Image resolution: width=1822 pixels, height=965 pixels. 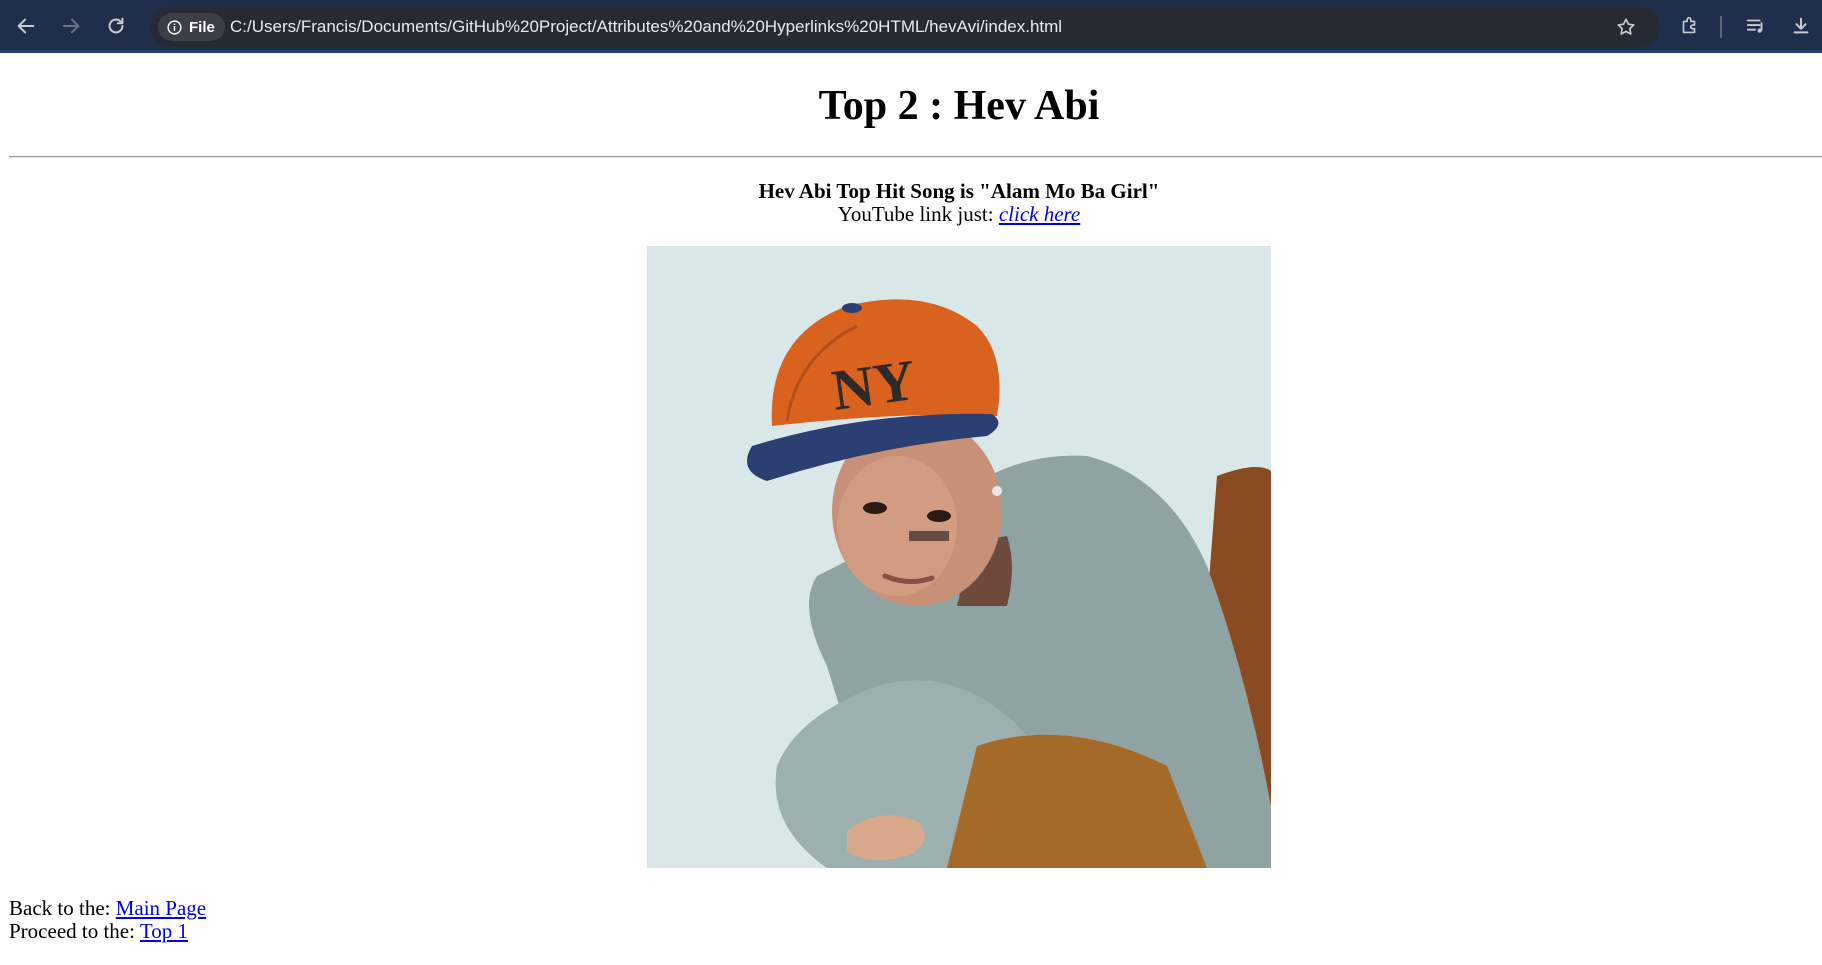 I want to click on site-info-chip: File, so click(x=191, y=27).